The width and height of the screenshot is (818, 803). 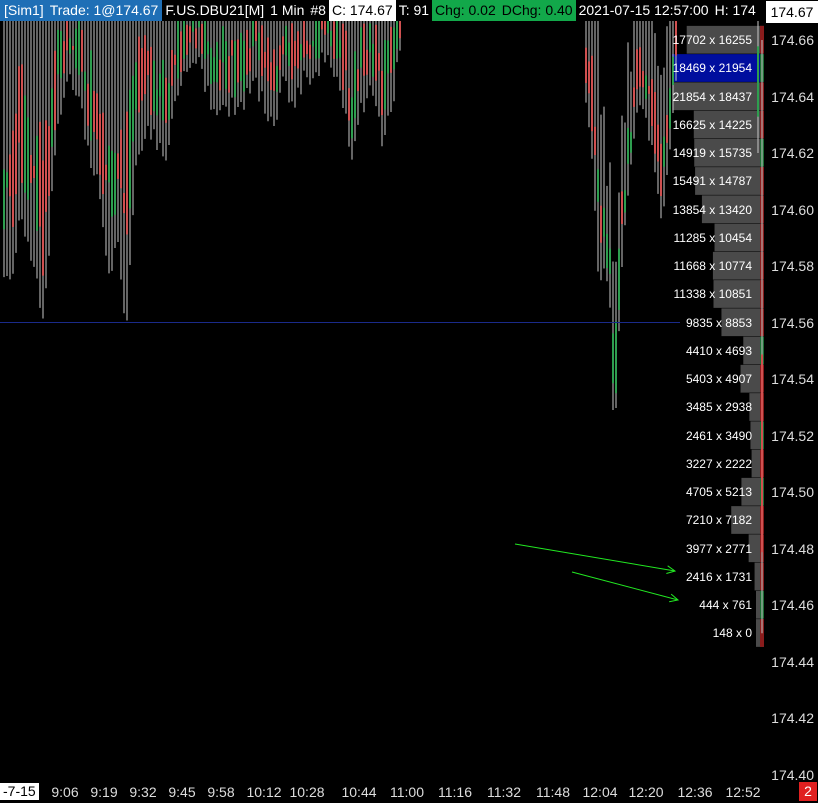 I want to click on account-label: [Sim1], so click(x=24, y=10).